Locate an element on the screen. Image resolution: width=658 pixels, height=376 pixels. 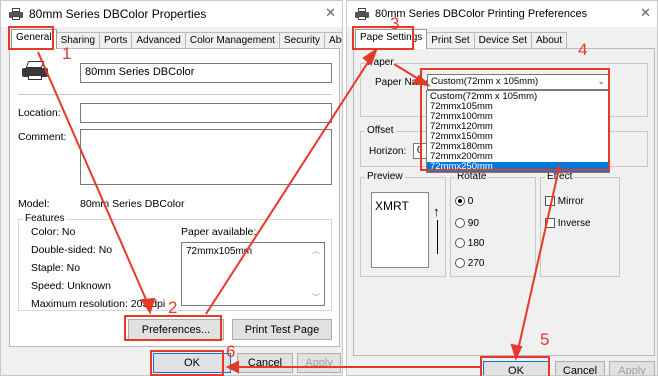
features-title: Features is located at coordinates (45, 218).